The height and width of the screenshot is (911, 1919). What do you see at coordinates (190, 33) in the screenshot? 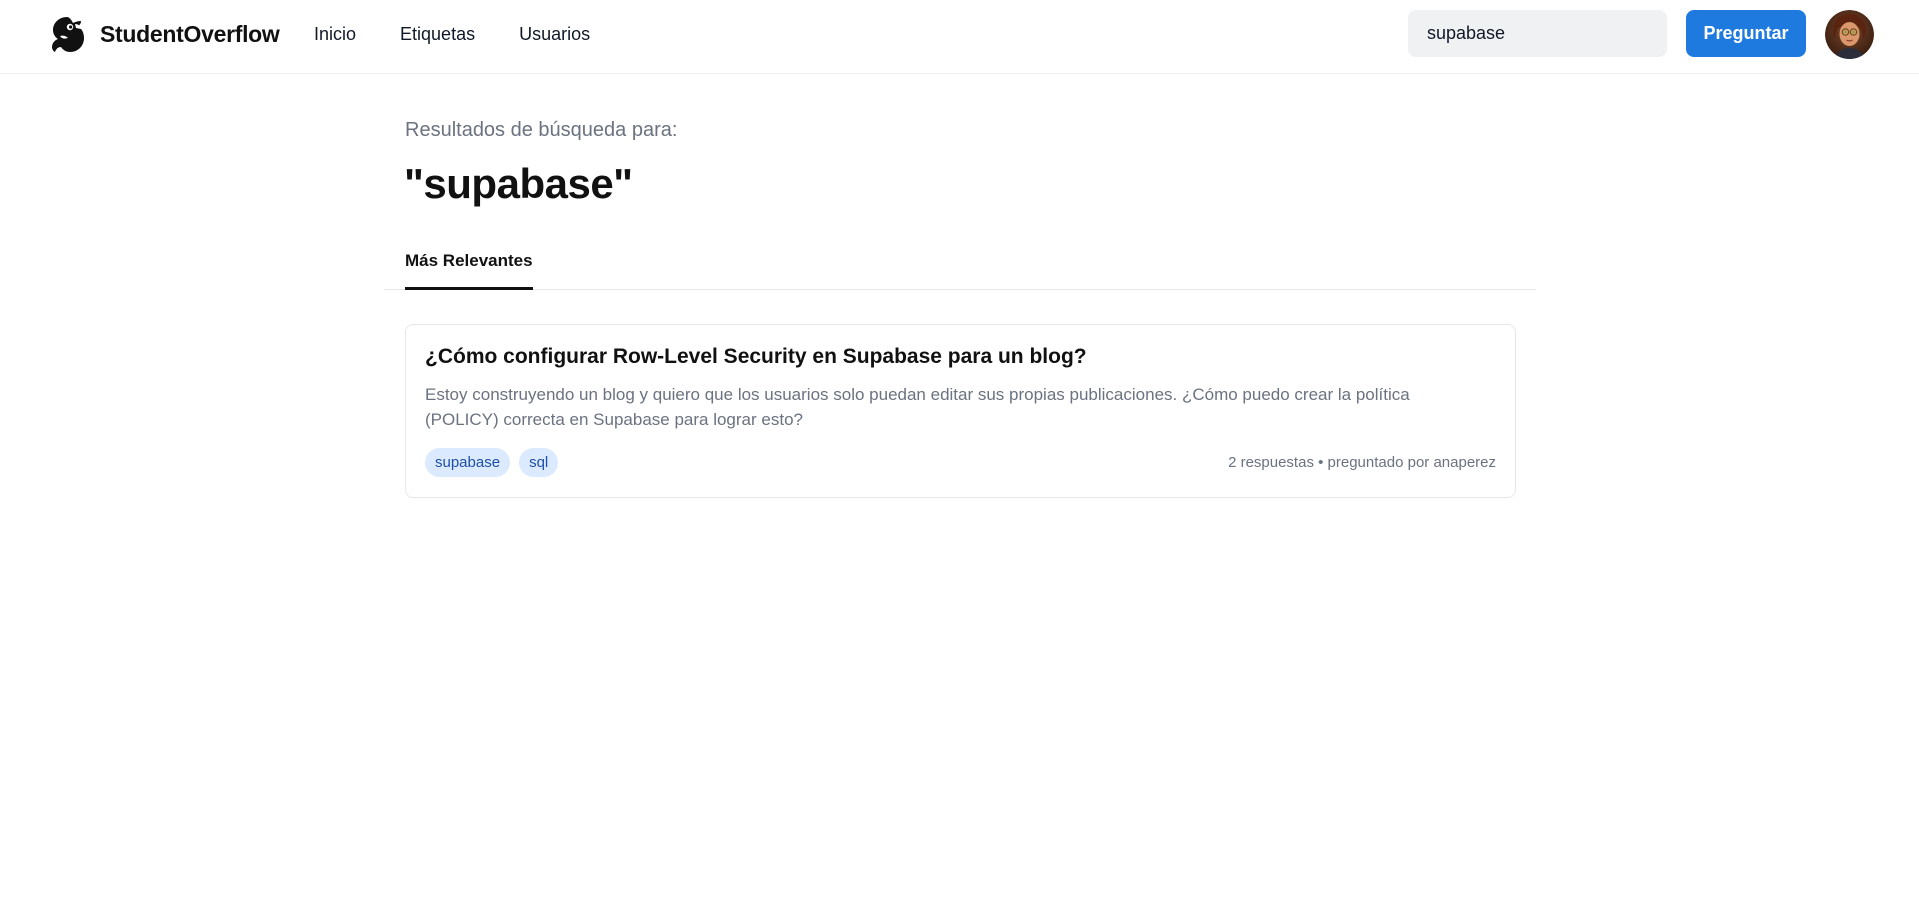
I see `brand-name: StudentOverflow` at bounding box center [190, 33].